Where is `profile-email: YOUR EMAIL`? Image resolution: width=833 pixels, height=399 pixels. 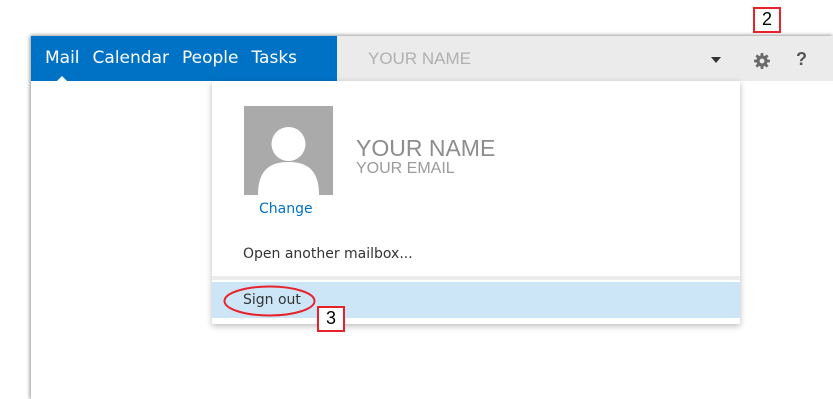 profile-email: YOUR EMAIL is located at coordinates (405, 168).